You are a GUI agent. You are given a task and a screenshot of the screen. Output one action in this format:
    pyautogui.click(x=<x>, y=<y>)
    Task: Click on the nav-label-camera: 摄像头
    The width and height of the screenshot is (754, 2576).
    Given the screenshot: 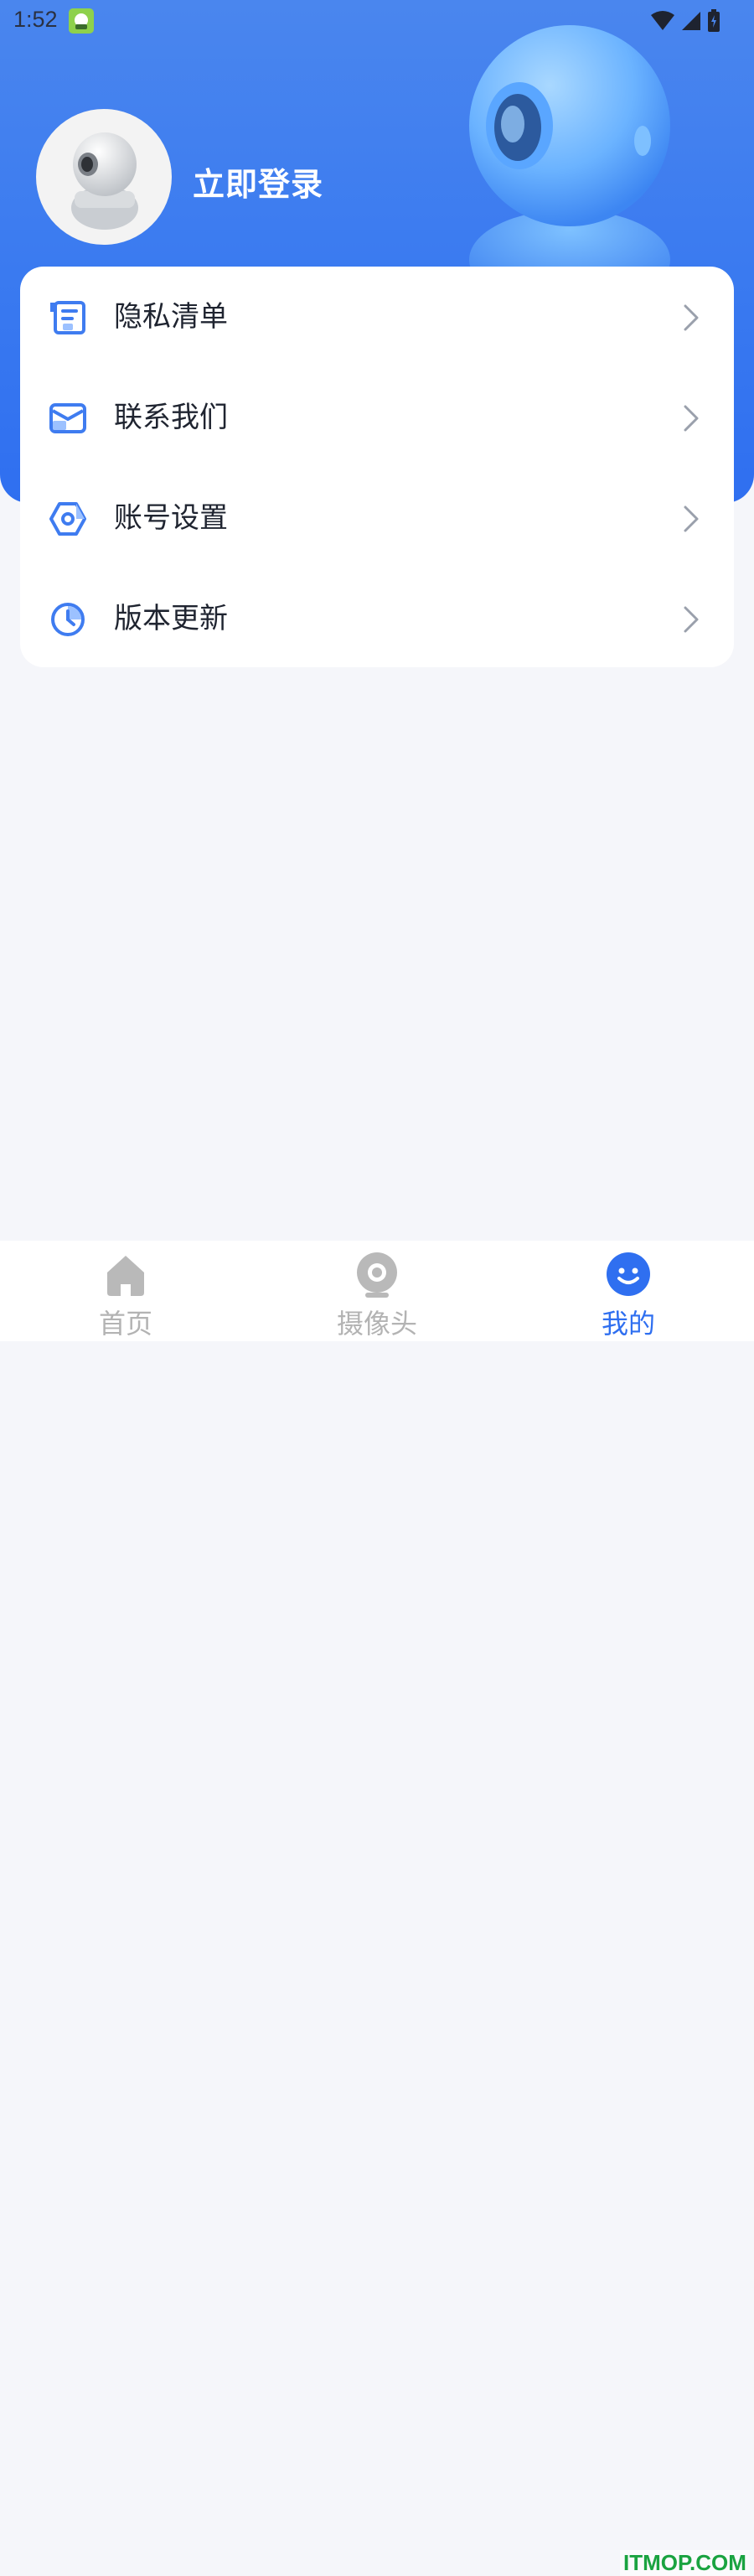 What is the action you would take?
    pyautogui.click(x=376, y=1324)
    